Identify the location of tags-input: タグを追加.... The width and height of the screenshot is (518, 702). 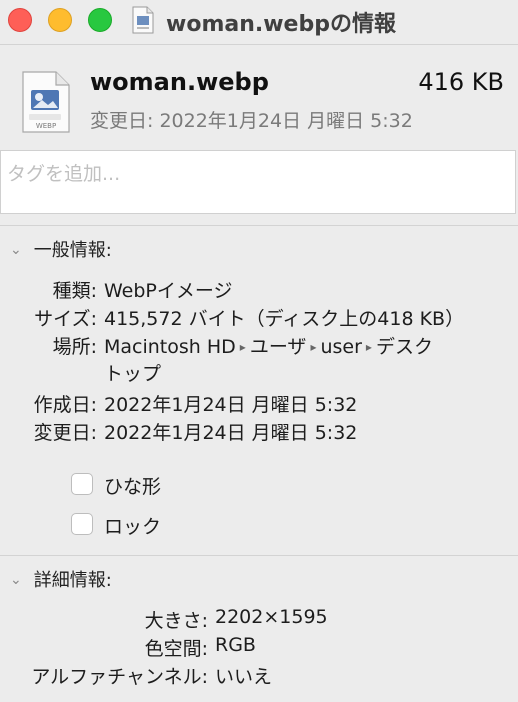
(258, 182).